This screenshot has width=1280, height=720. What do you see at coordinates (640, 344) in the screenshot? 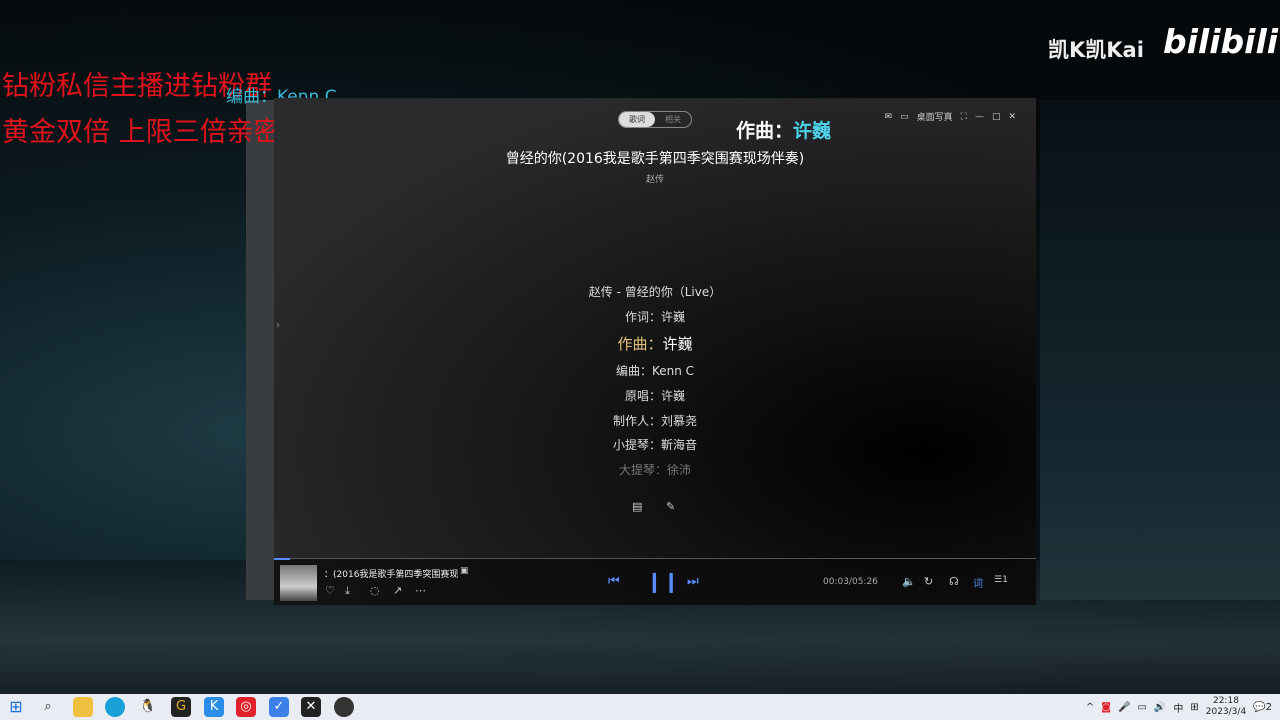
I see `lyric-label: 作曲：` at bounding box center [640, 344].